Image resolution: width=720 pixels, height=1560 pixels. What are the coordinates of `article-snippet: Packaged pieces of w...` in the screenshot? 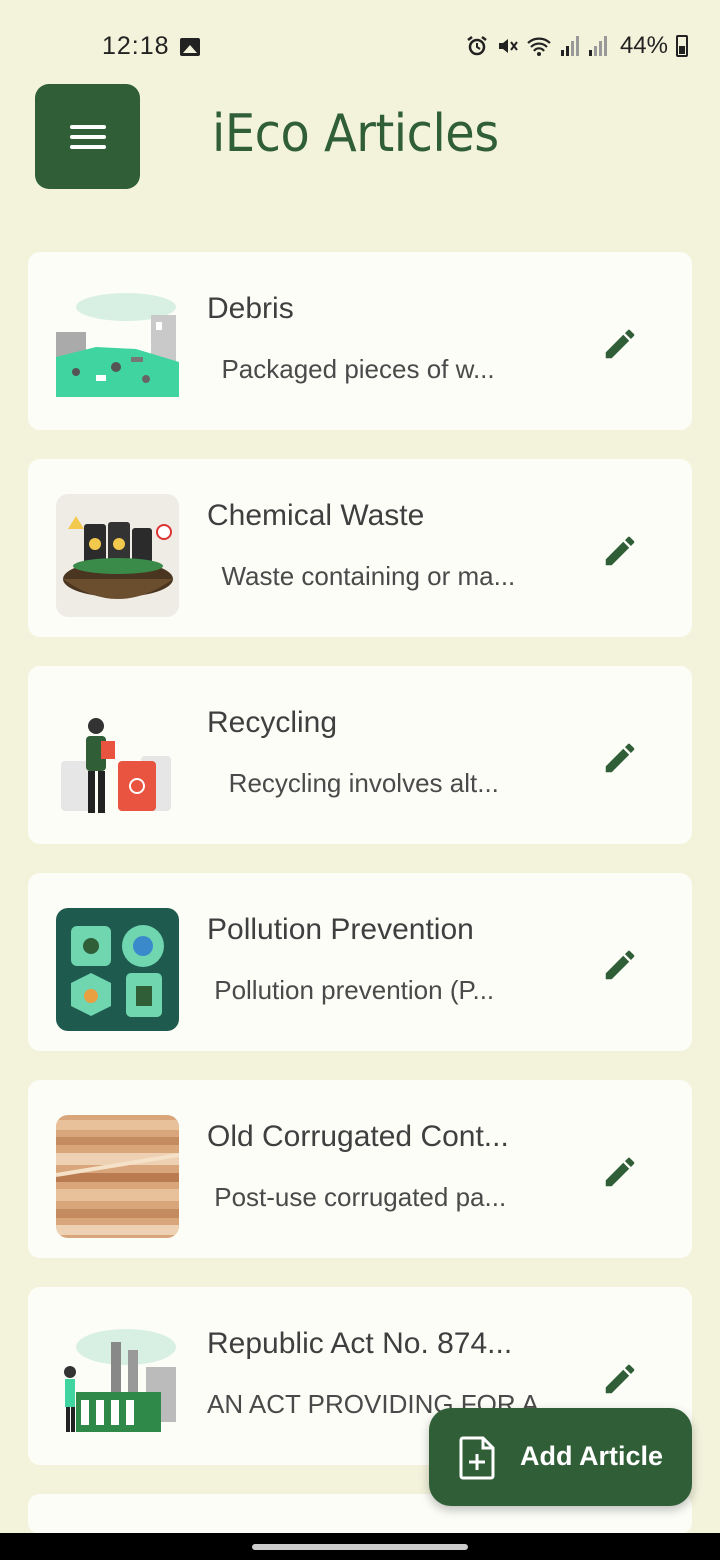 It's located at (351, 369).